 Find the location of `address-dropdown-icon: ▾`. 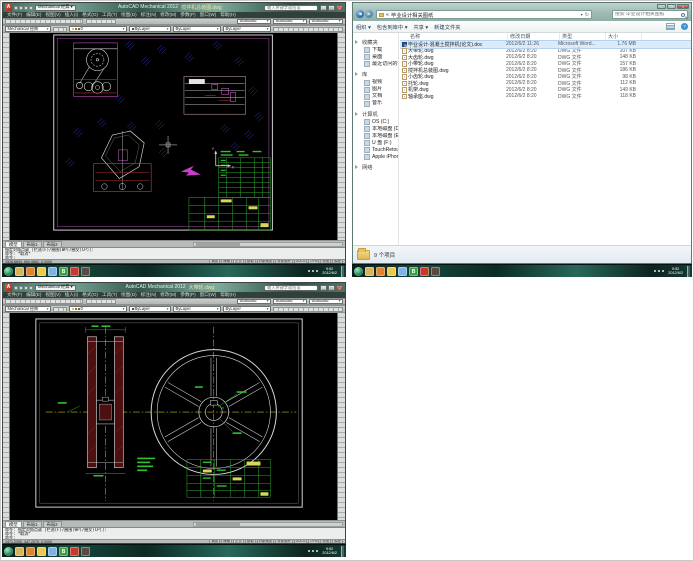

address-dropdown-icon: ▾ is located at coordinates (582, 14).